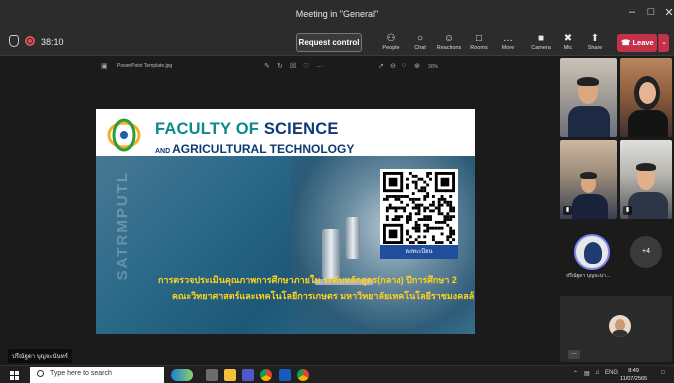  I want to click on edit-icon: ✎, so click(267, 66).